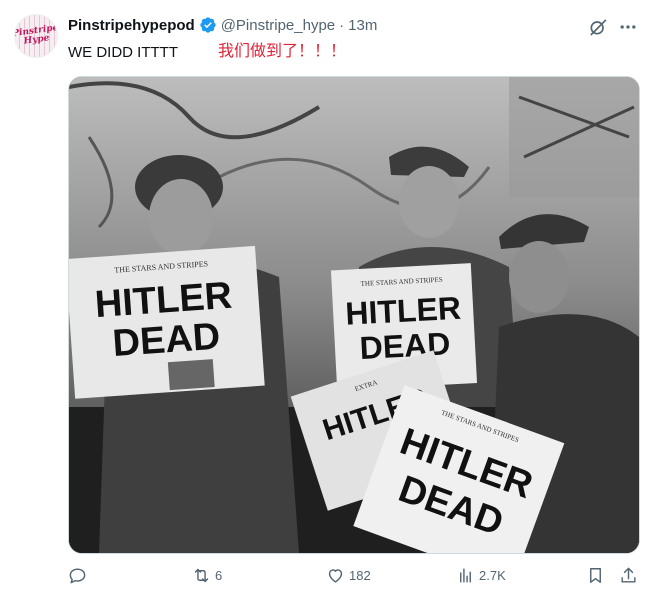 The height and width of the screenshot is (602, 656). I want to click on retweet-button: 6, so click(207, 575).